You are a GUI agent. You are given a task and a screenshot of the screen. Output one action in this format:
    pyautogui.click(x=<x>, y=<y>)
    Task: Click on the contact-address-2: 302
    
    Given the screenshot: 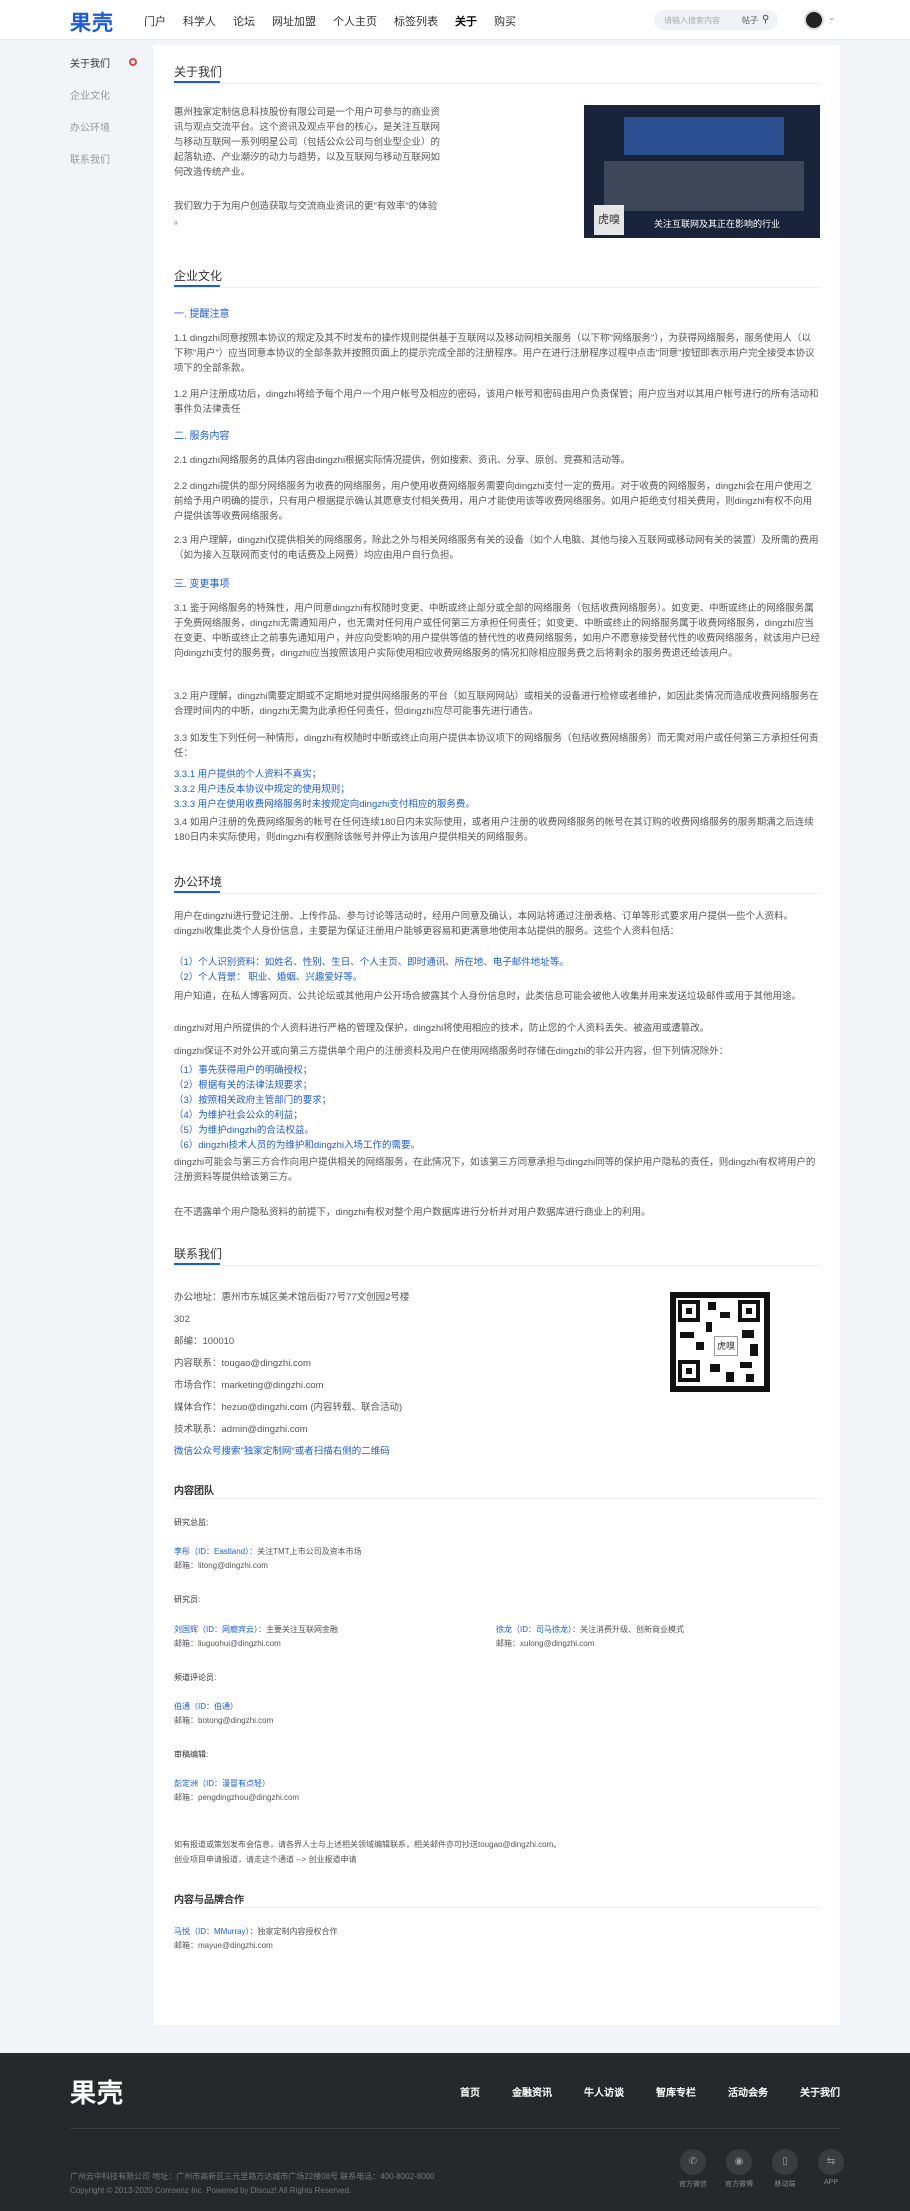 What is the action you would take?
    pyautogui.click(x=182, y=1319)
    